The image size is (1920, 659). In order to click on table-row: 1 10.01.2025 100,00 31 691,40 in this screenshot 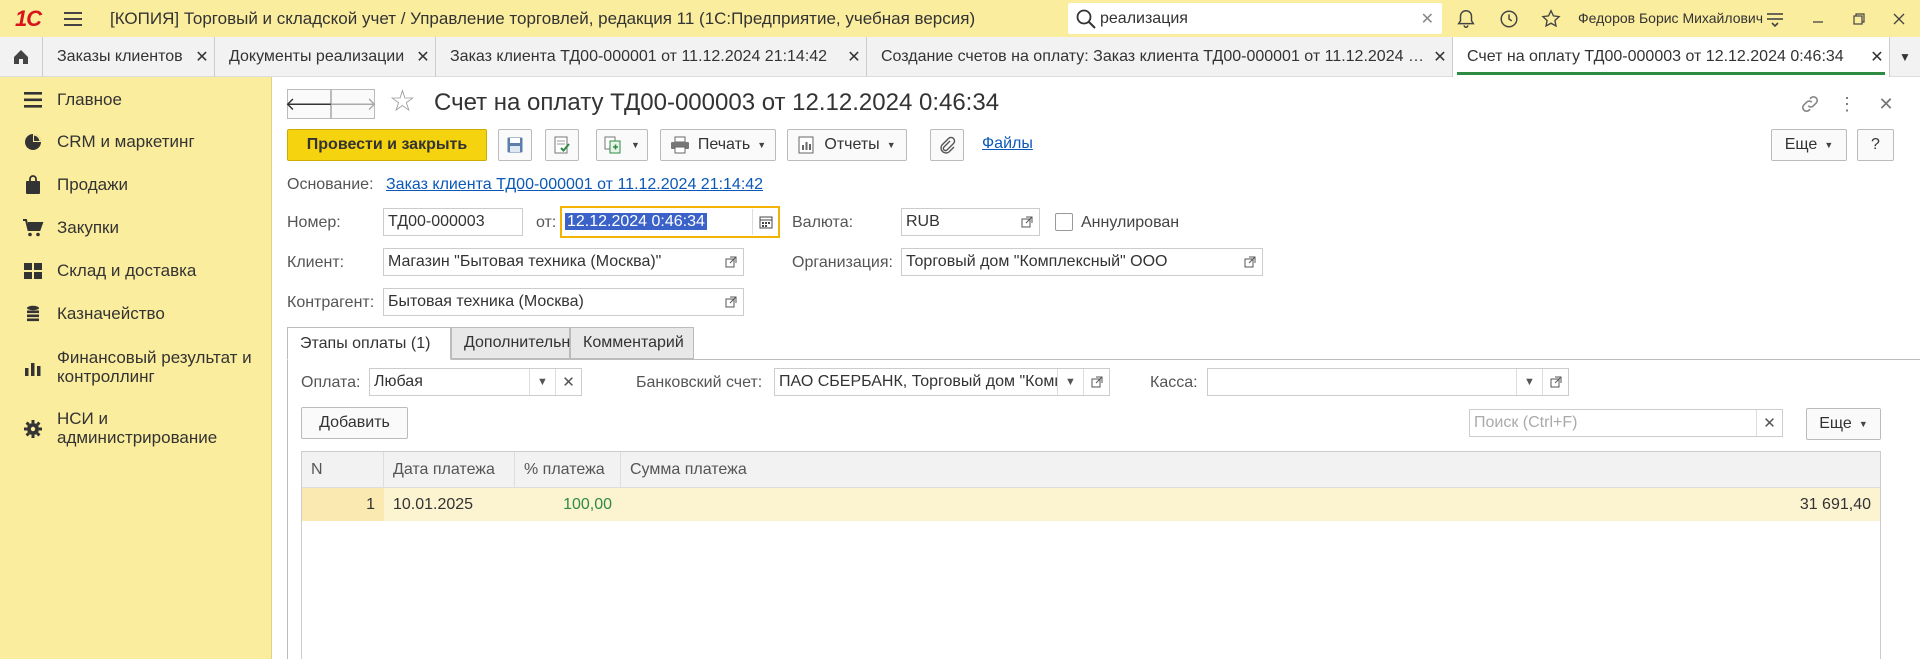, I will do `click(1091, 504)`.